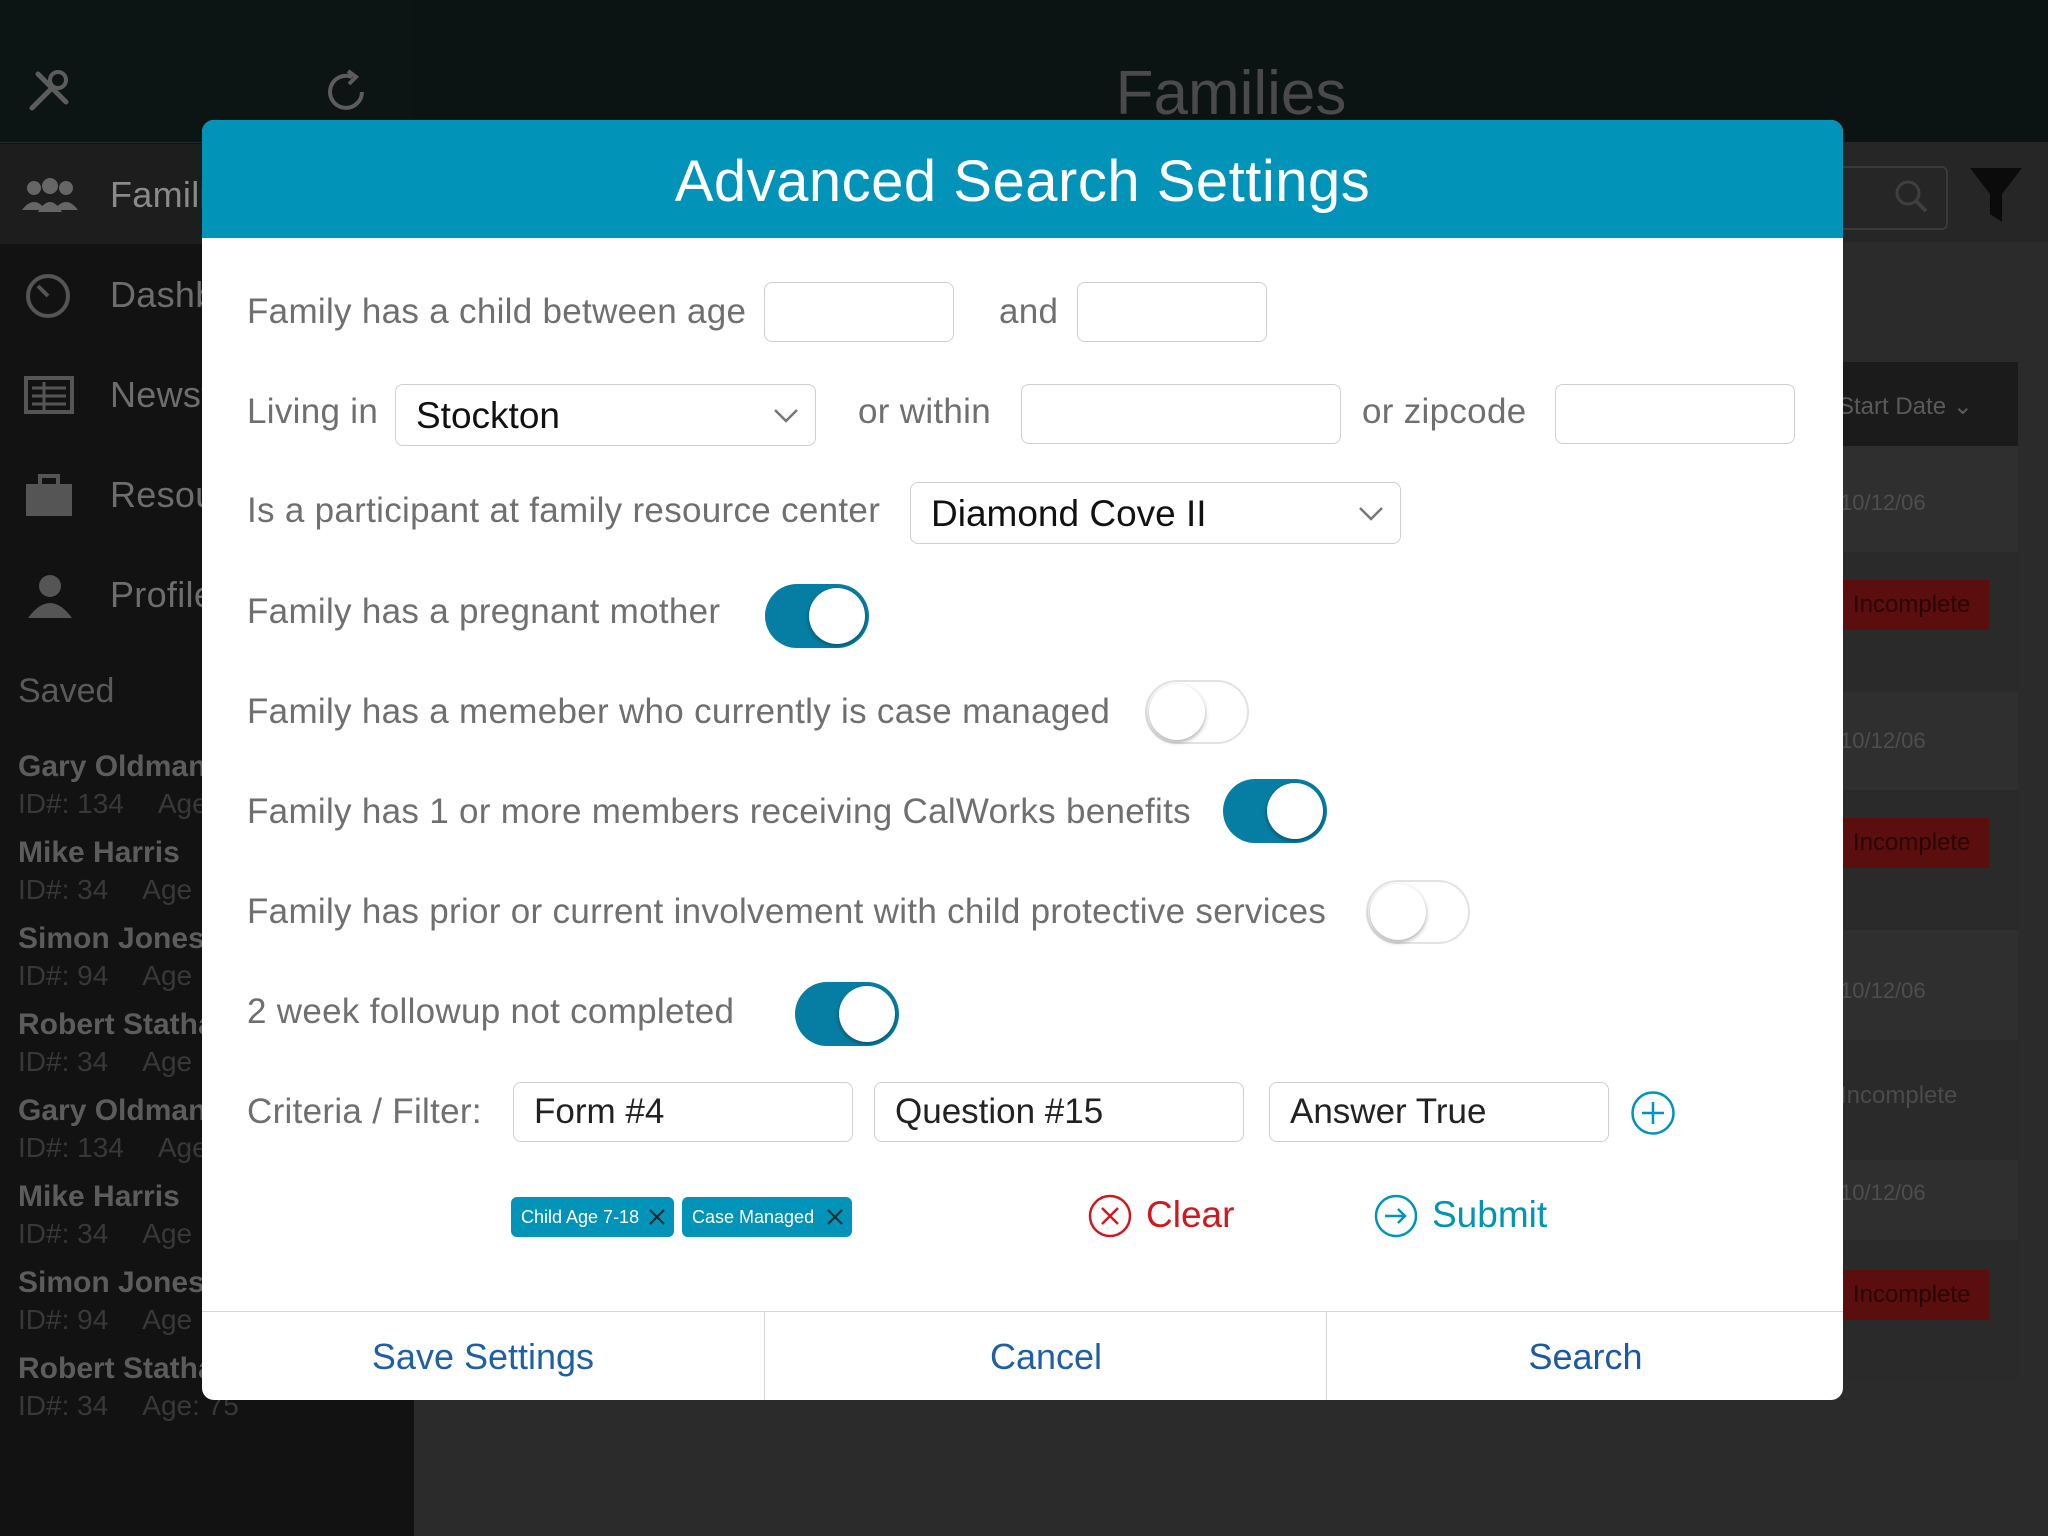 Image resolution: width=2048 pixels, height=1536 pixels. What do you see at coordinates (580, 1217) in the screenshot?
I see `filter-chip-label: Child Age 7-18` at bounding box center [580, 1217].